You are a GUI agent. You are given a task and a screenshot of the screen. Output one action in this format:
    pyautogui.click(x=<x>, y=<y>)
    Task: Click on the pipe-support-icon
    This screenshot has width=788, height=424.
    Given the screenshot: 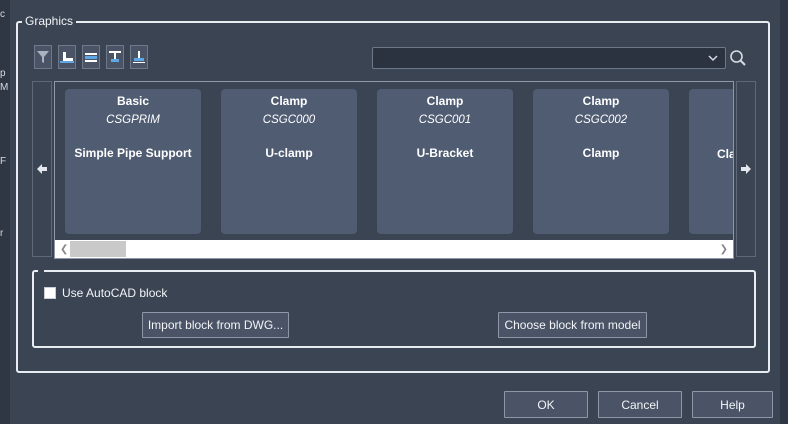 What is the action you would take?
    pyautogui.click(x=91, y=57)
    